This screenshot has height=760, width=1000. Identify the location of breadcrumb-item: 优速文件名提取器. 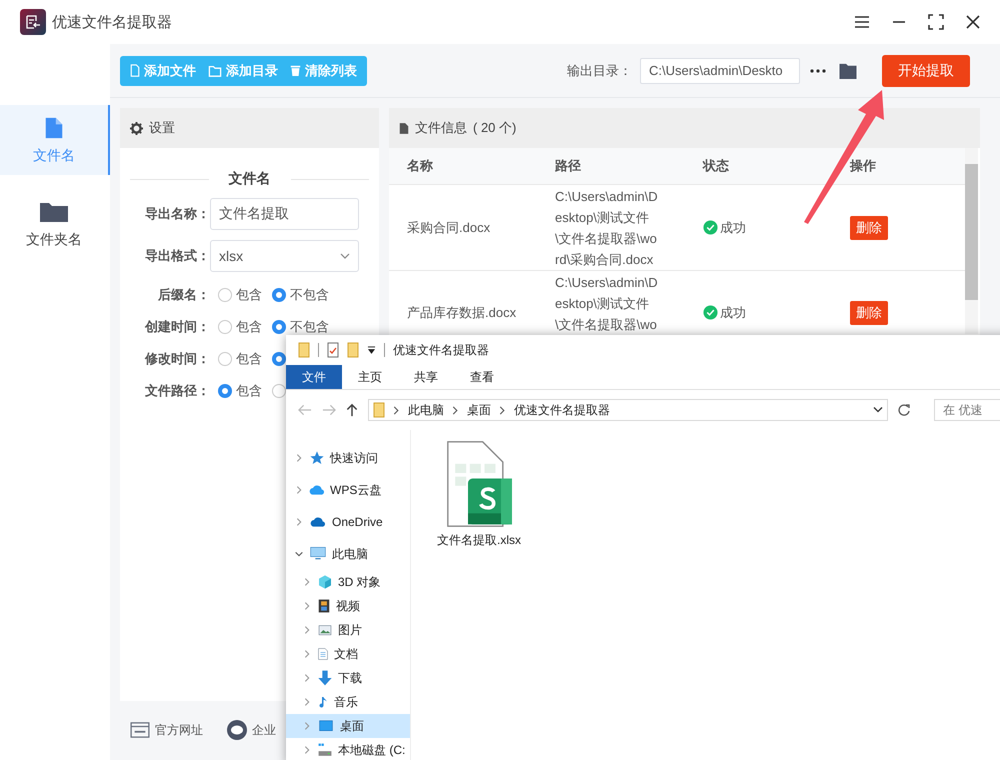
(562, 410).